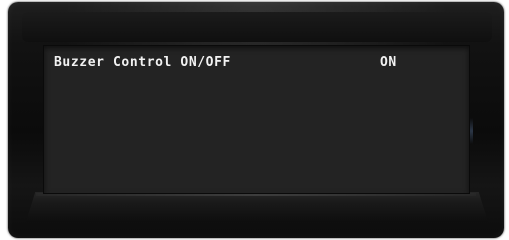 This screenshot has height=240, width=509. What do you see at coordinates (257, 27) in the screenshot?
I see `bezel-top-rim` at bounding box center [257, 27].